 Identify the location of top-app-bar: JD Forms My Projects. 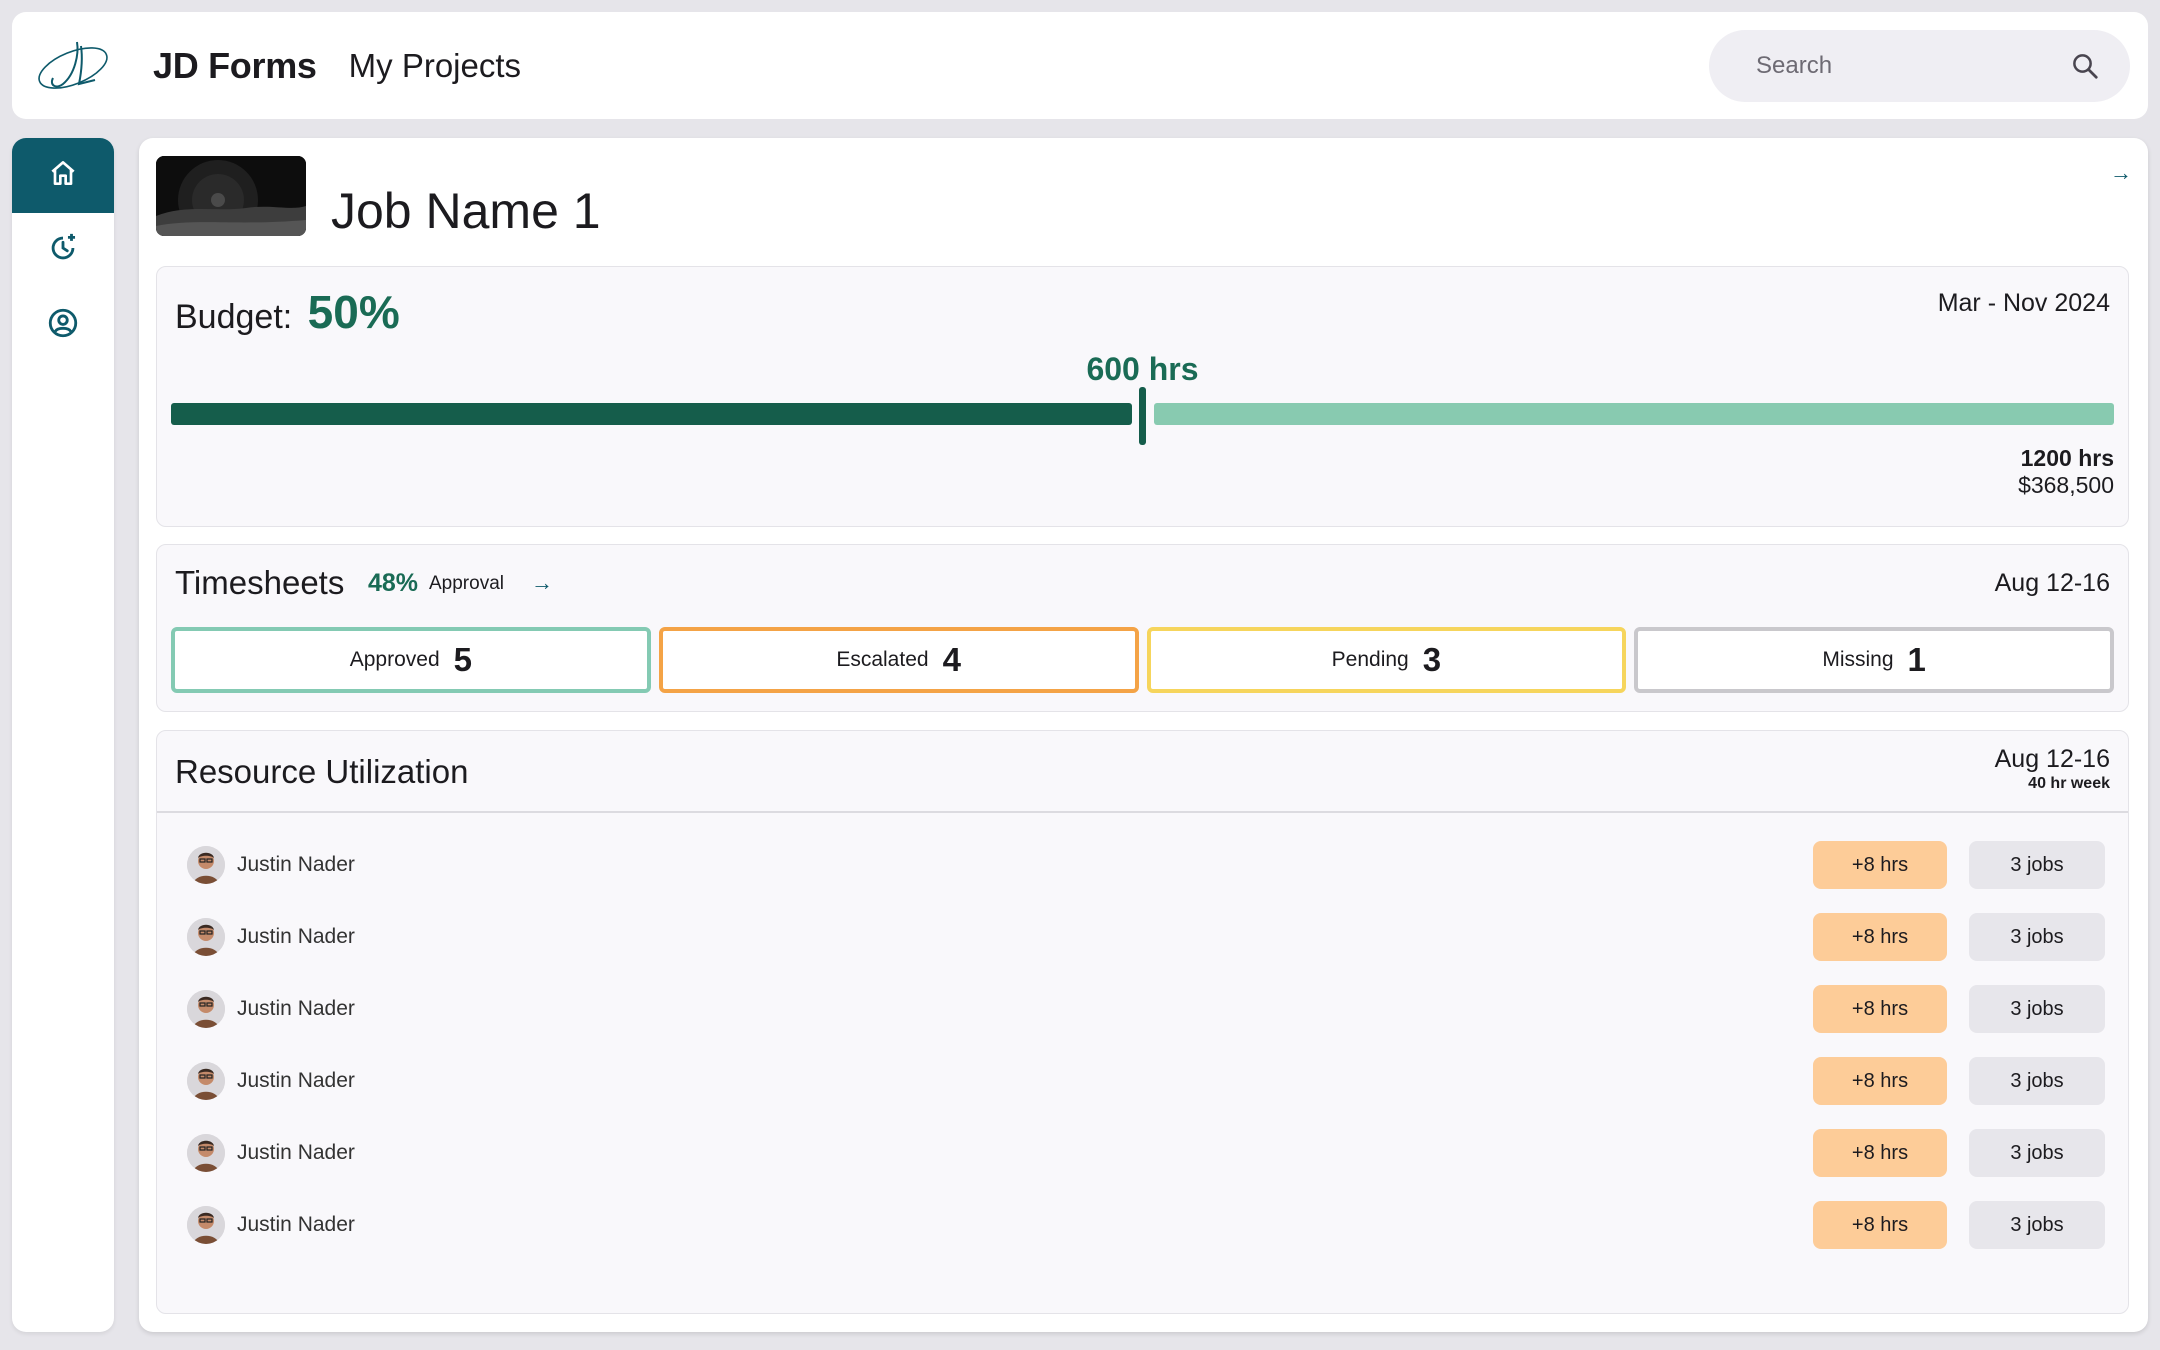
(1080, 65).